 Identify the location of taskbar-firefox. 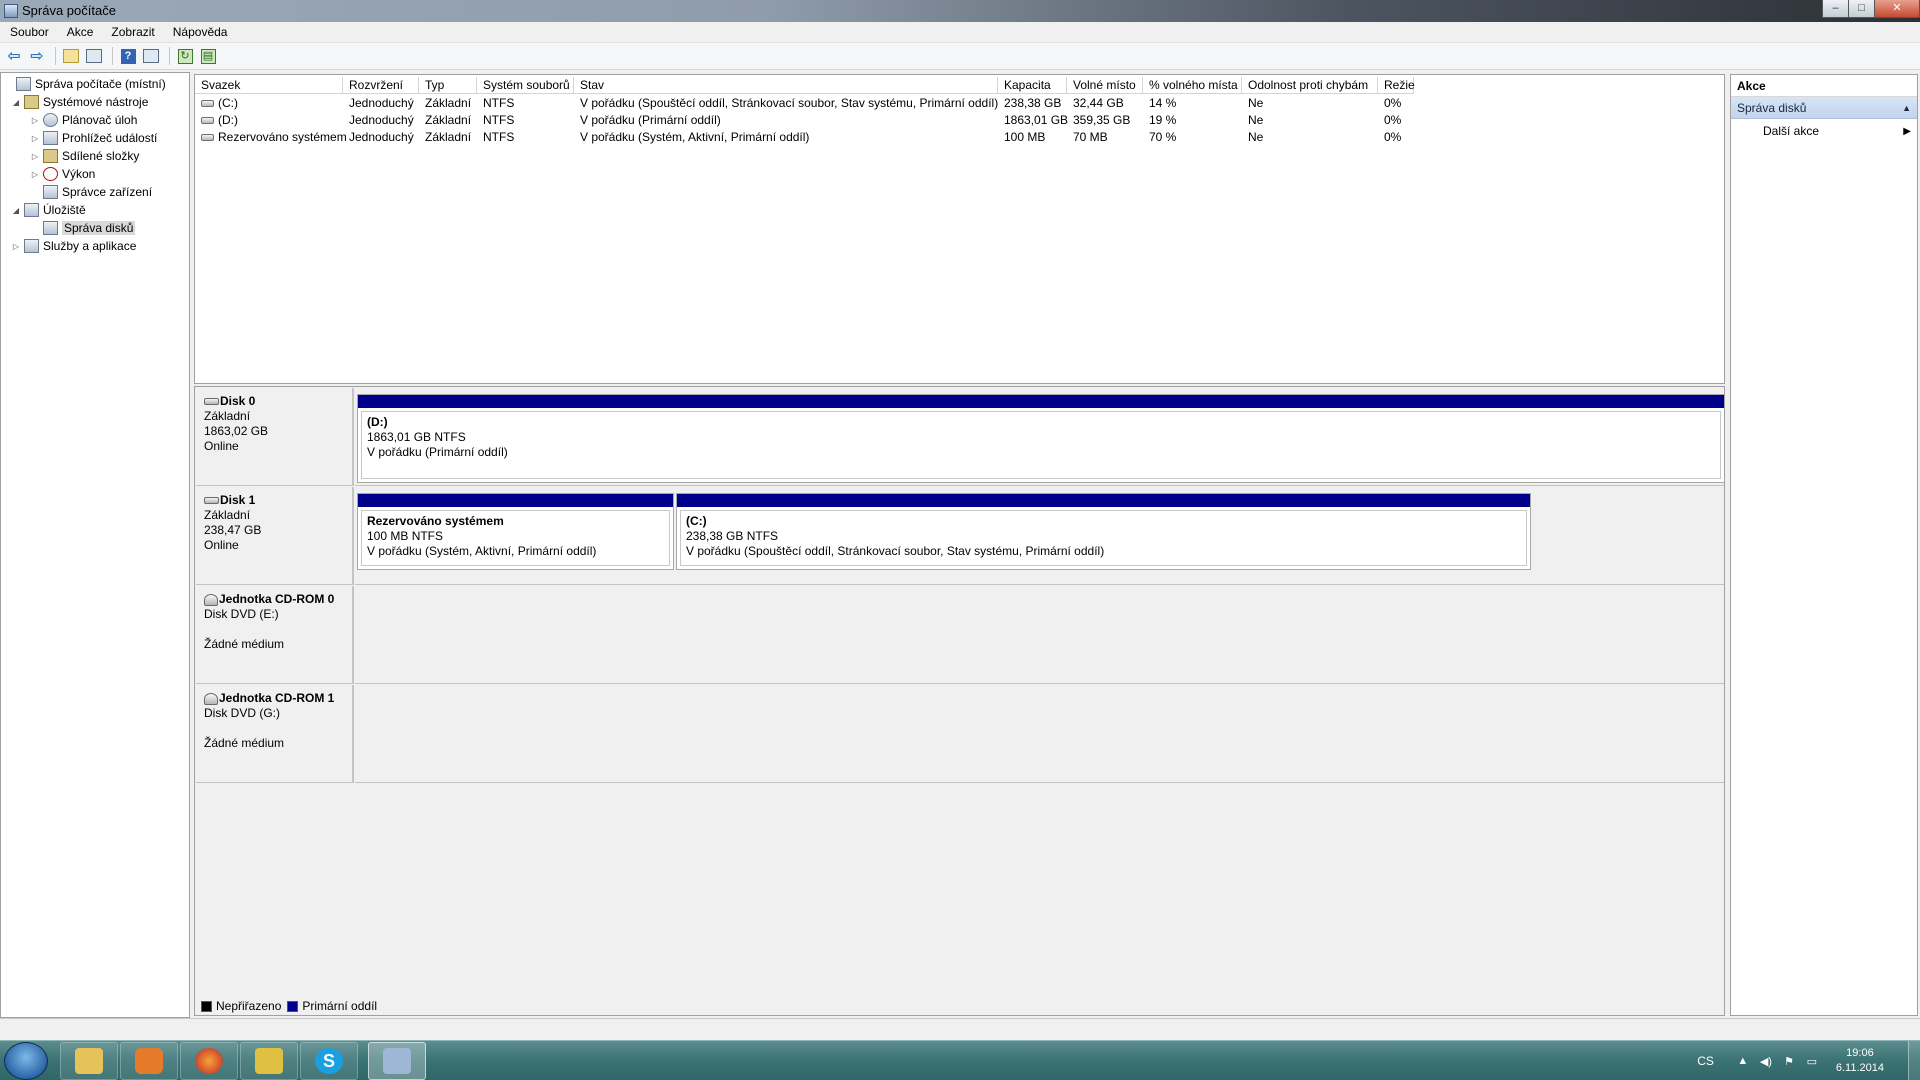
(209, 1061).